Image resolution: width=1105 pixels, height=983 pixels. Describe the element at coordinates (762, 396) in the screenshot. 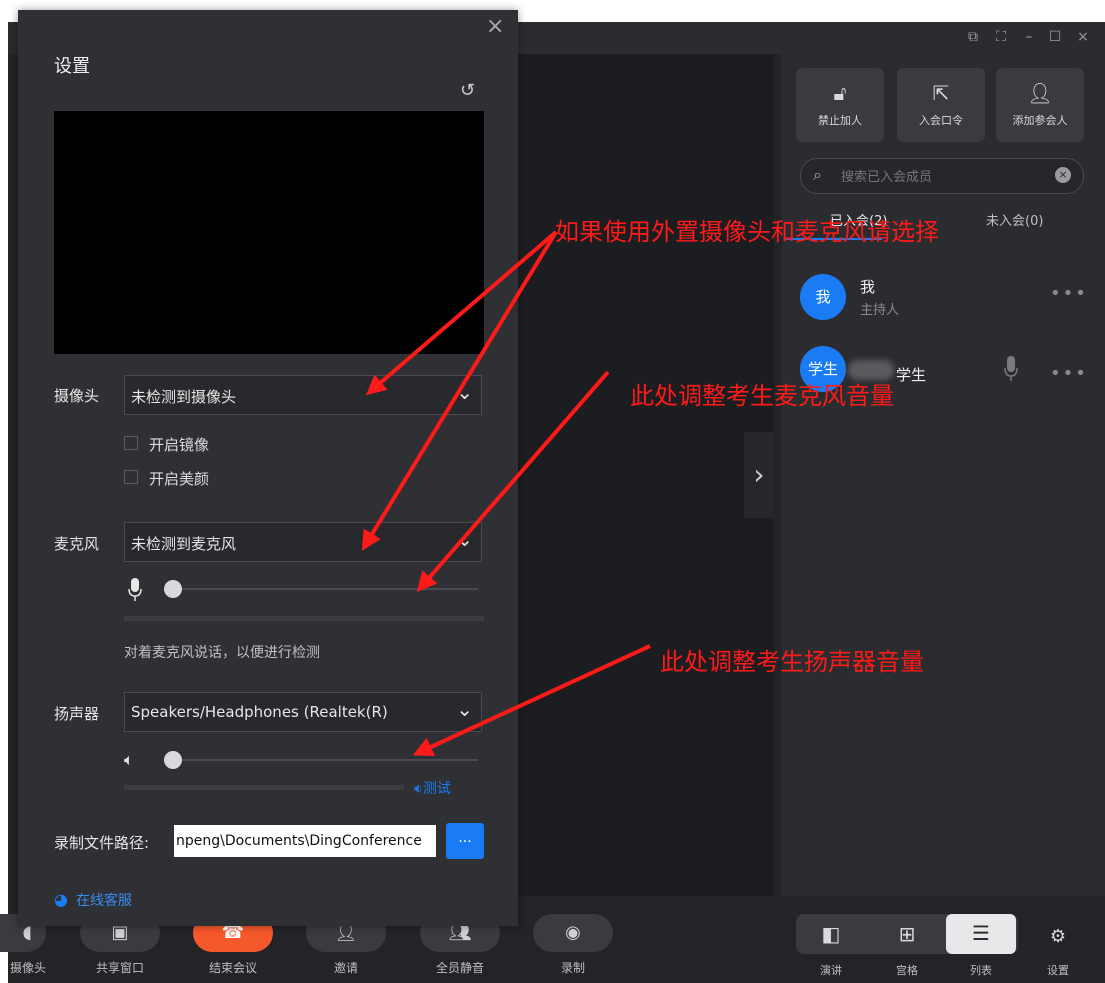

I see `annotation-label: 此处调整考生麦克风音量` at that location.